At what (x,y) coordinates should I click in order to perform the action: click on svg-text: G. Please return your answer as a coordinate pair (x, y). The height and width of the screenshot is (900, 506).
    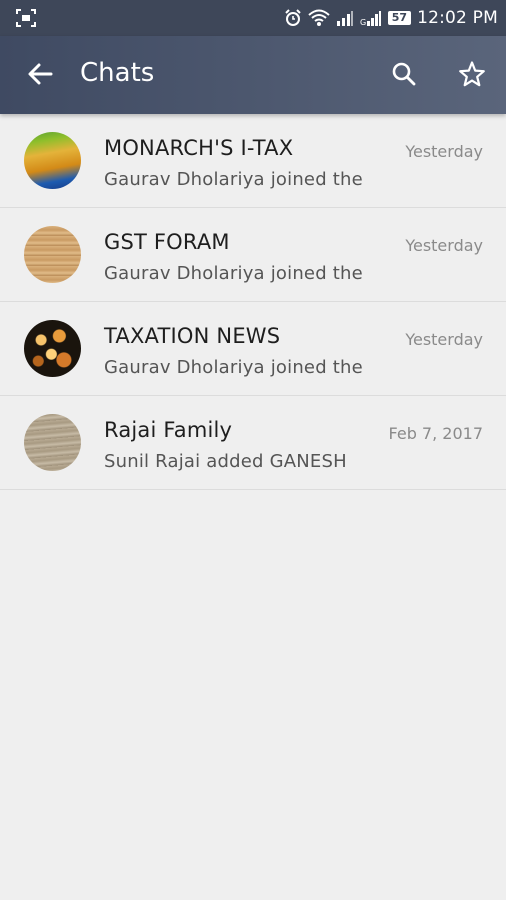
    Looking at the image, I should click on (363, 22).